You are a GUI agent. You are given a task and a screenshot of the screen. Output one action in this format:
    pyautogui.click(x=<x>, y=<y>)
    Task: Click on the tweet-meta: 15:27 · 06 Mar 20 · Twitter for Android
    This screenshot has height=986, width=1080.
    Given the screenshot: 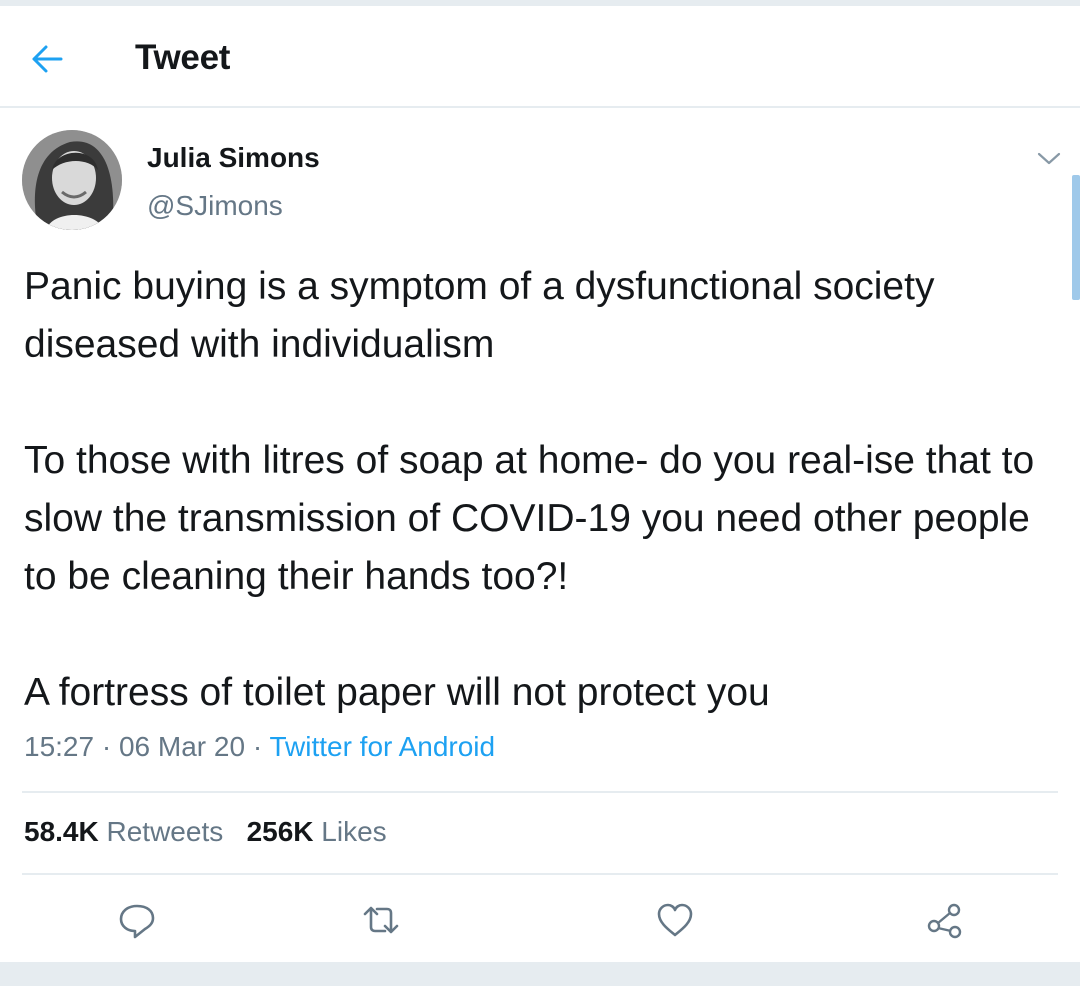 What is the action you would take?
    pyautogui.click(x=259, y=747)
    